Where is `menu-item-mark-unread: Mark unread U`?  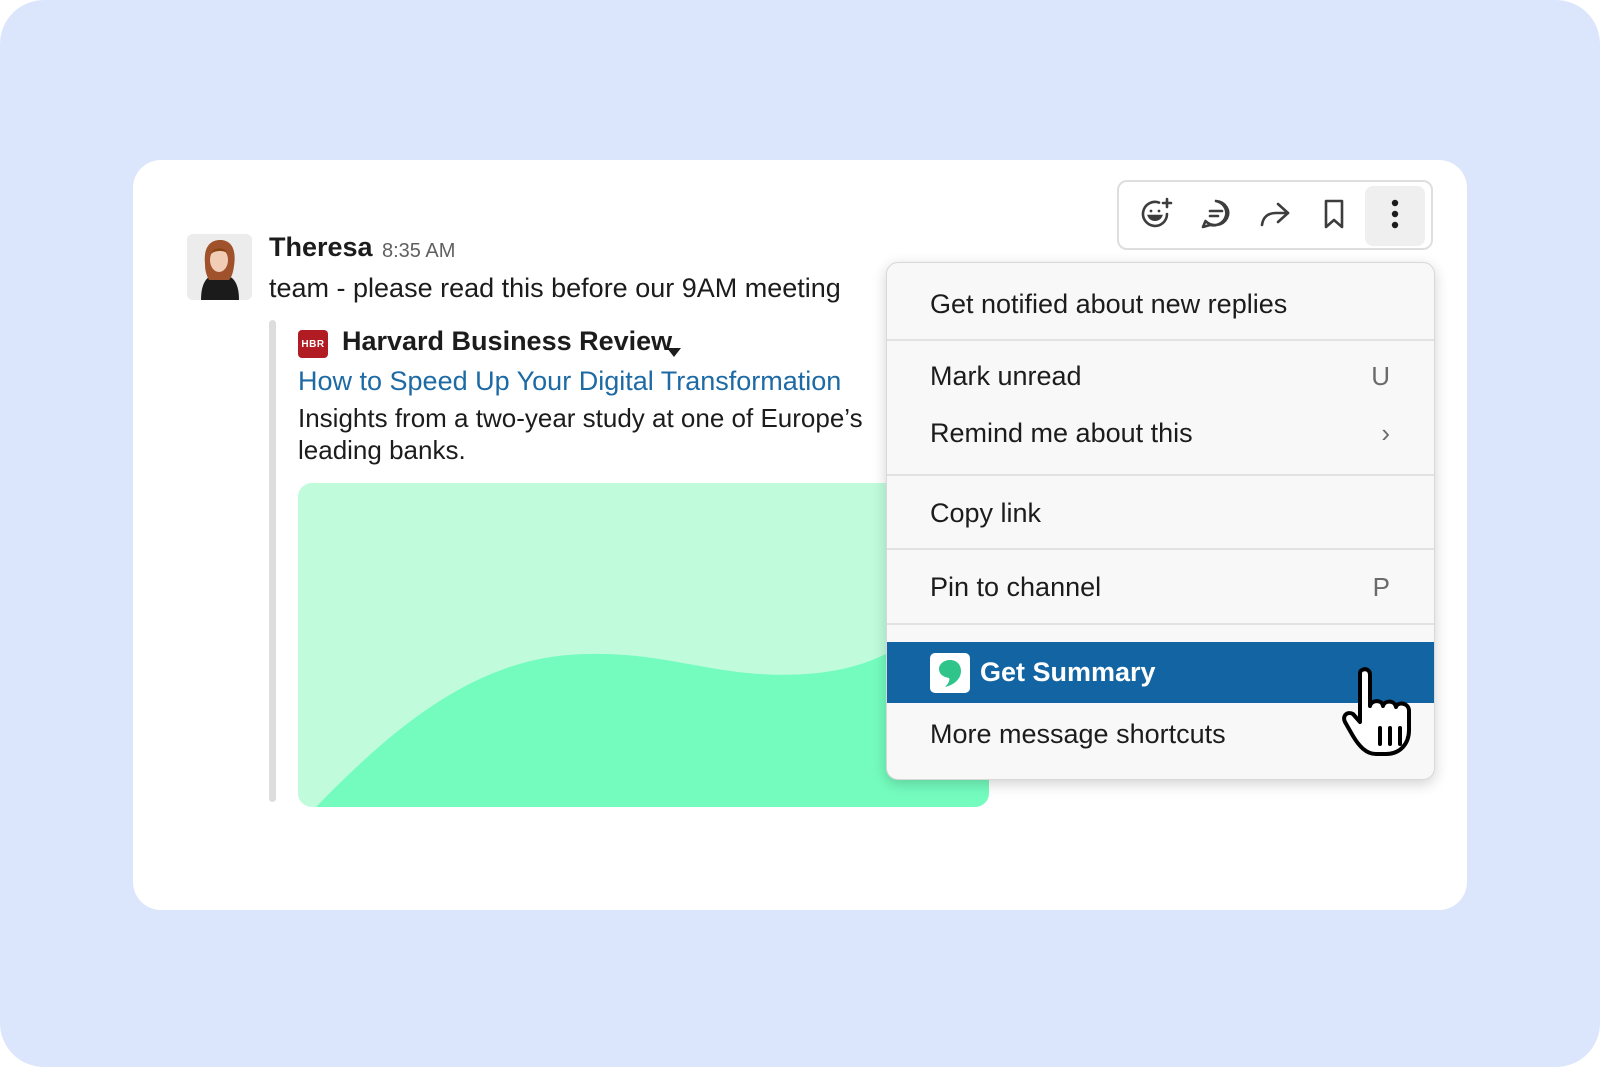 menu-item-mark-unread: Mark unread U is located at coordinates (1160, 376).